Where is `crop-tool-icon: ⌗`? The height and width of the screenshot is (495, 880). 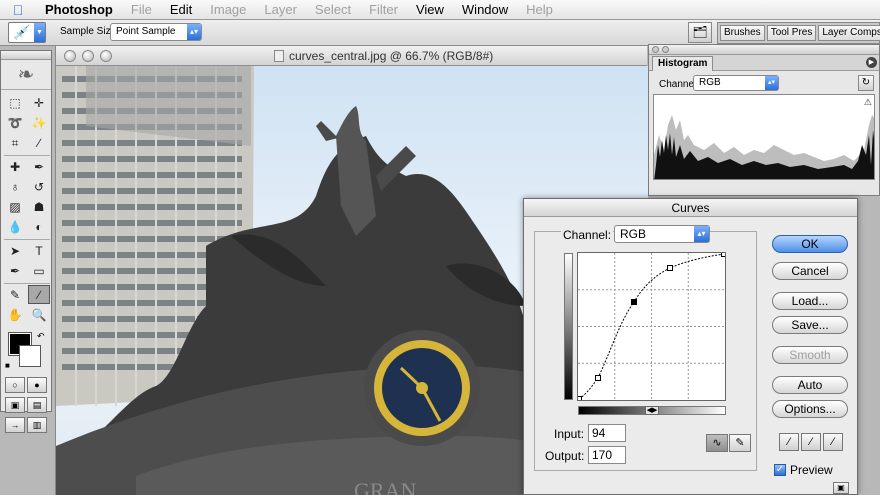 crop-tool-icon: ⌗ is located at coordinates (15, 142).